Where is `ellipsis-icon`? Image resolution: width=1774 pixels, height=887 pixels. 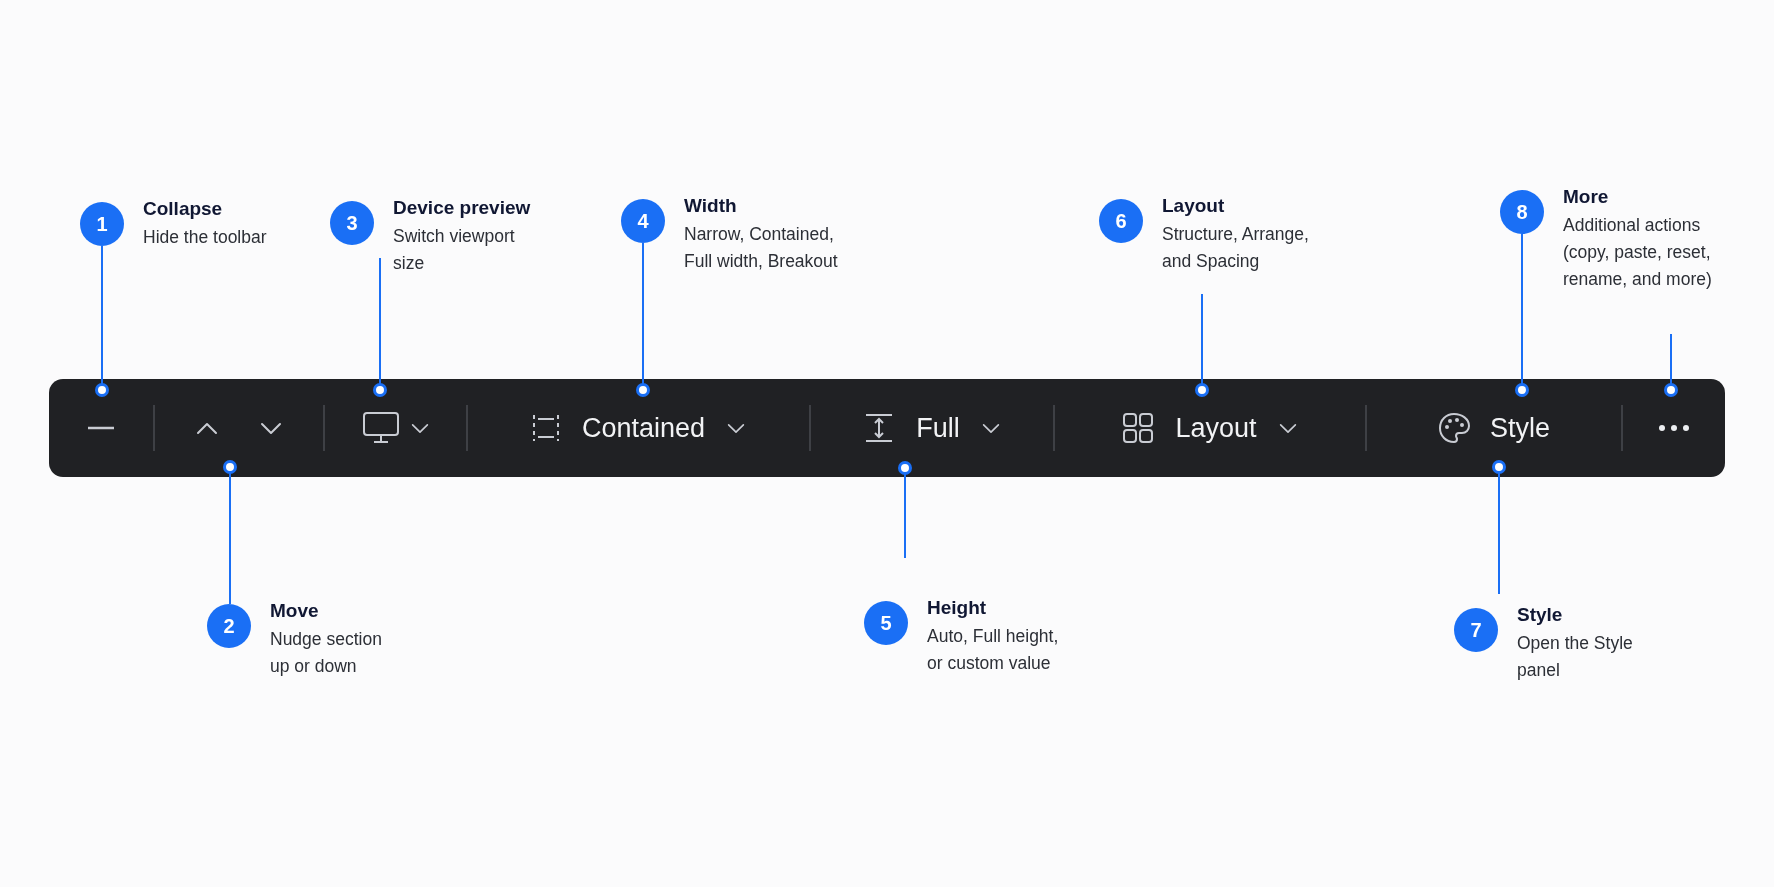
ellipsis-icon is located at coordinates (1674, 428).